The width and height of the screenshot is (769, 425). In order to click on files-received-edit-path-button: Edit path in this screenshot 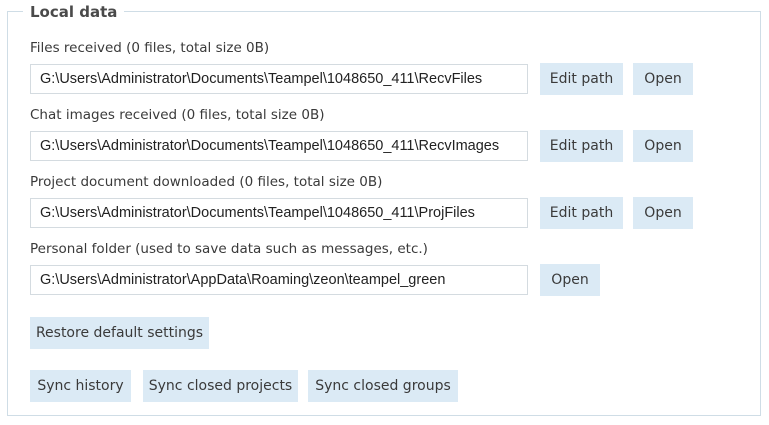, I will do `click(581, 79)`.